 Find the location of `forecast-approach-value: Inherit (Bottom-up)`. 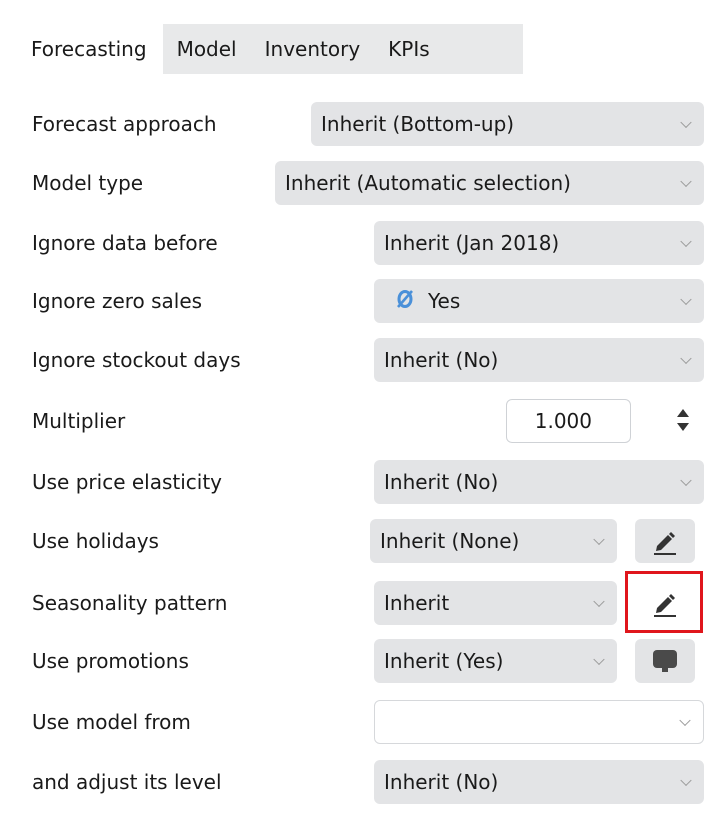

forecast-approach-value: Inherit (Bottom-up) is located at coordinates (418, 124).